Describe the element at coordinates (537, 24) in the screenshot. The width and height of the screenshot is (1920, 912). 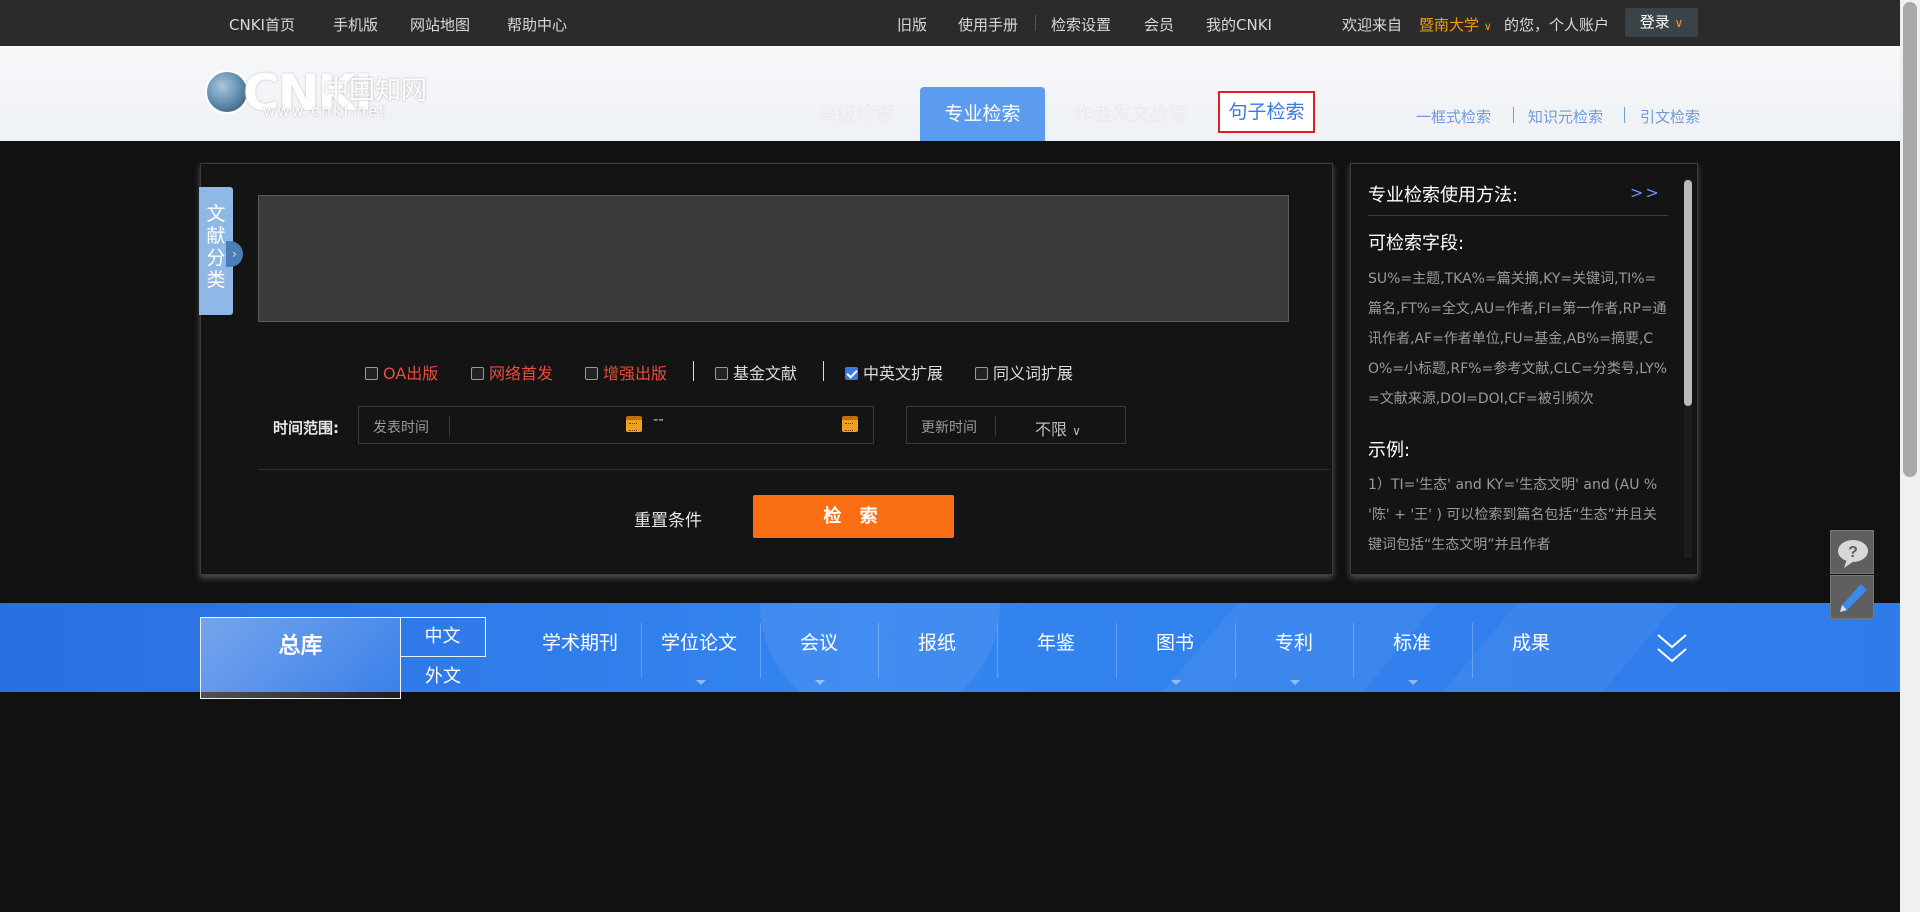
I see `help-center-link: 帮助中心` at that location.